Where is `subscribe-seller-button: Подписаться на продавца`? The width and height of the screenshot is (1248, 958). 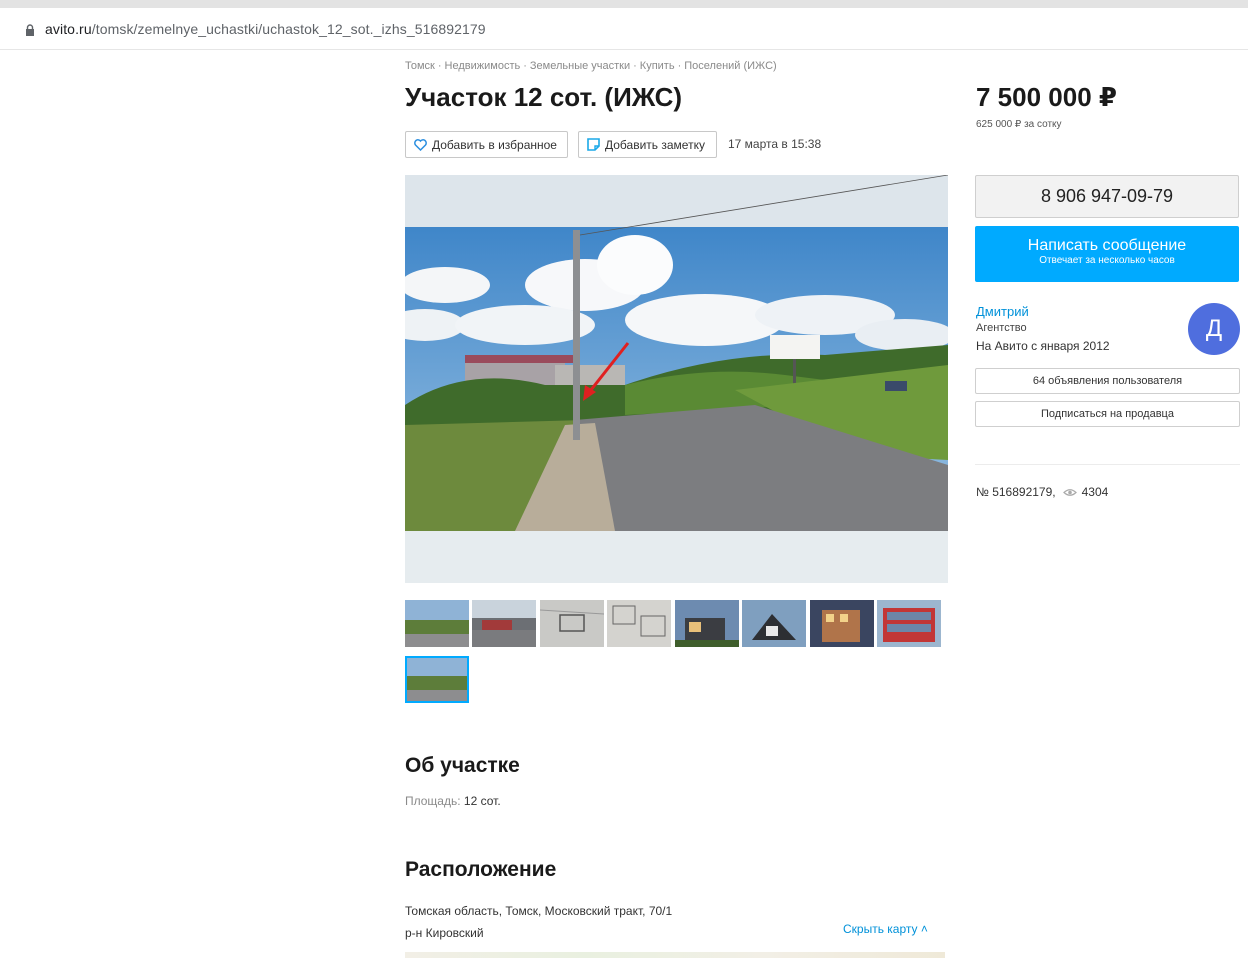 subscribe-seller-button: Подписаться на продавца is located at coordinates (1107, 414).